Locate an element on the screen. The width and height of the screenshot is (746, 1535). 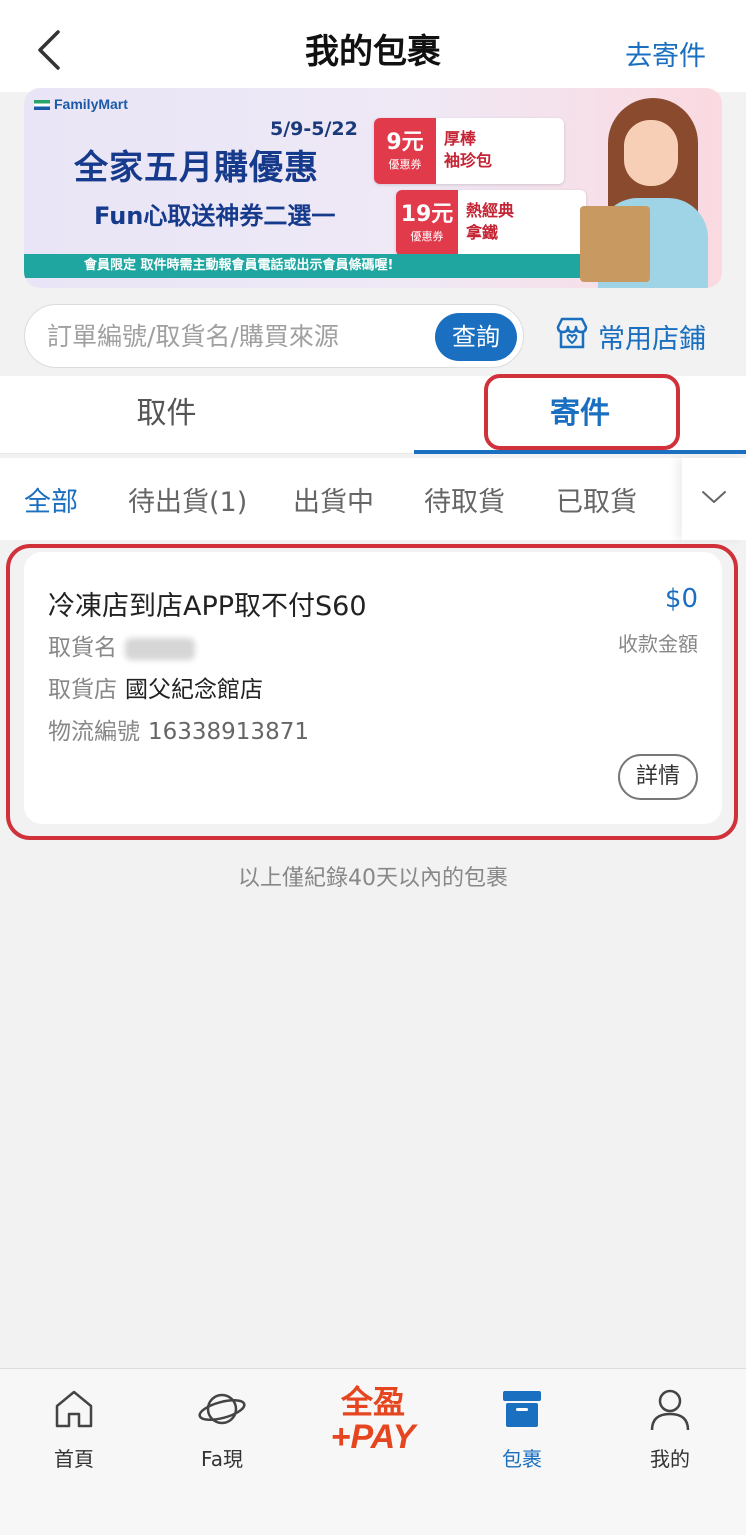
filter-picked-up: 已取貨 is located at coordinates (596, 499).